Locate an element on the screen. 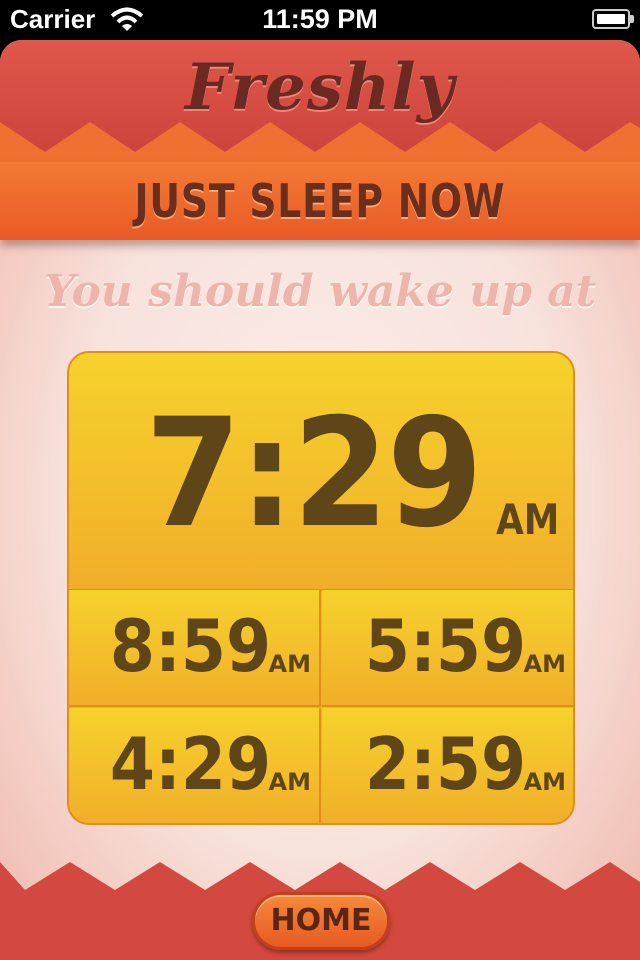  wake-time-primary-ampm: AM is located at coordinates (527, 519).